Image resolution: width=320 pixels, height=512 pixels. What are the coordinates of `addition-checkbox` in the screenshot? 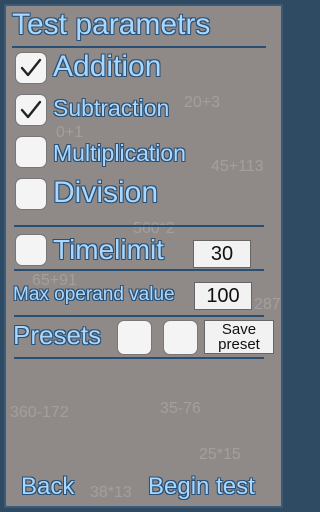 It's located at (31, 68).